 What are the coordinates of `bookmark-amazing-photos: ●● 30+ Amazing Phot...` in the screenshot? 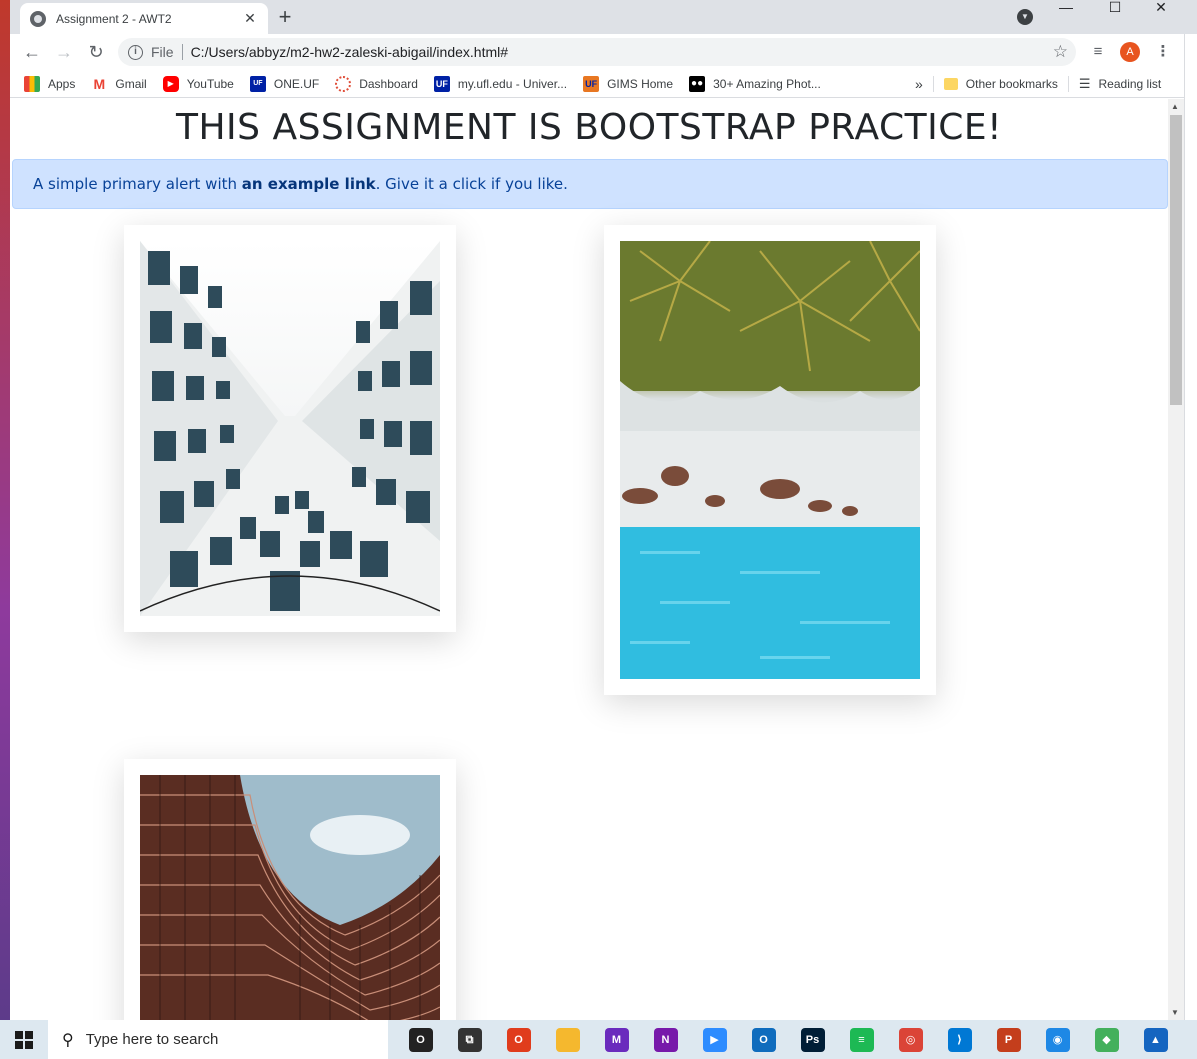 It's located at (755, 83).